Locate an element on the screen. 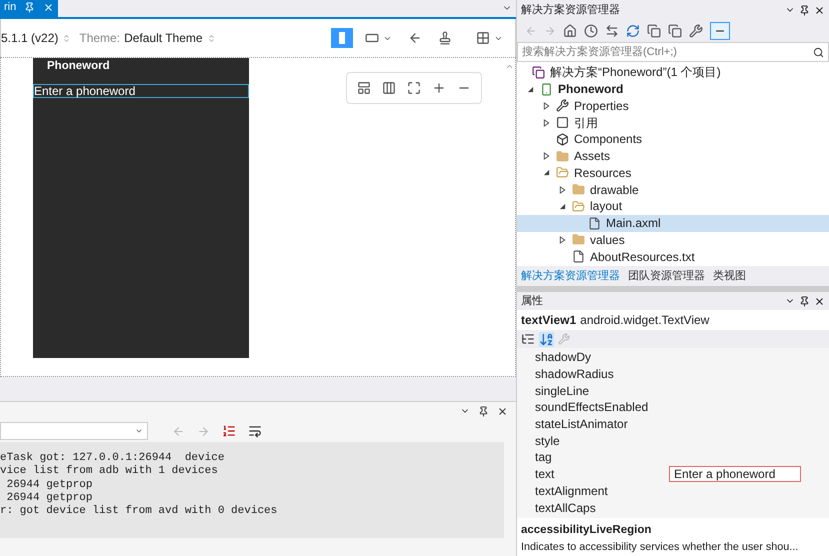  tree-item-label: values is located at coordinates (607, 240).